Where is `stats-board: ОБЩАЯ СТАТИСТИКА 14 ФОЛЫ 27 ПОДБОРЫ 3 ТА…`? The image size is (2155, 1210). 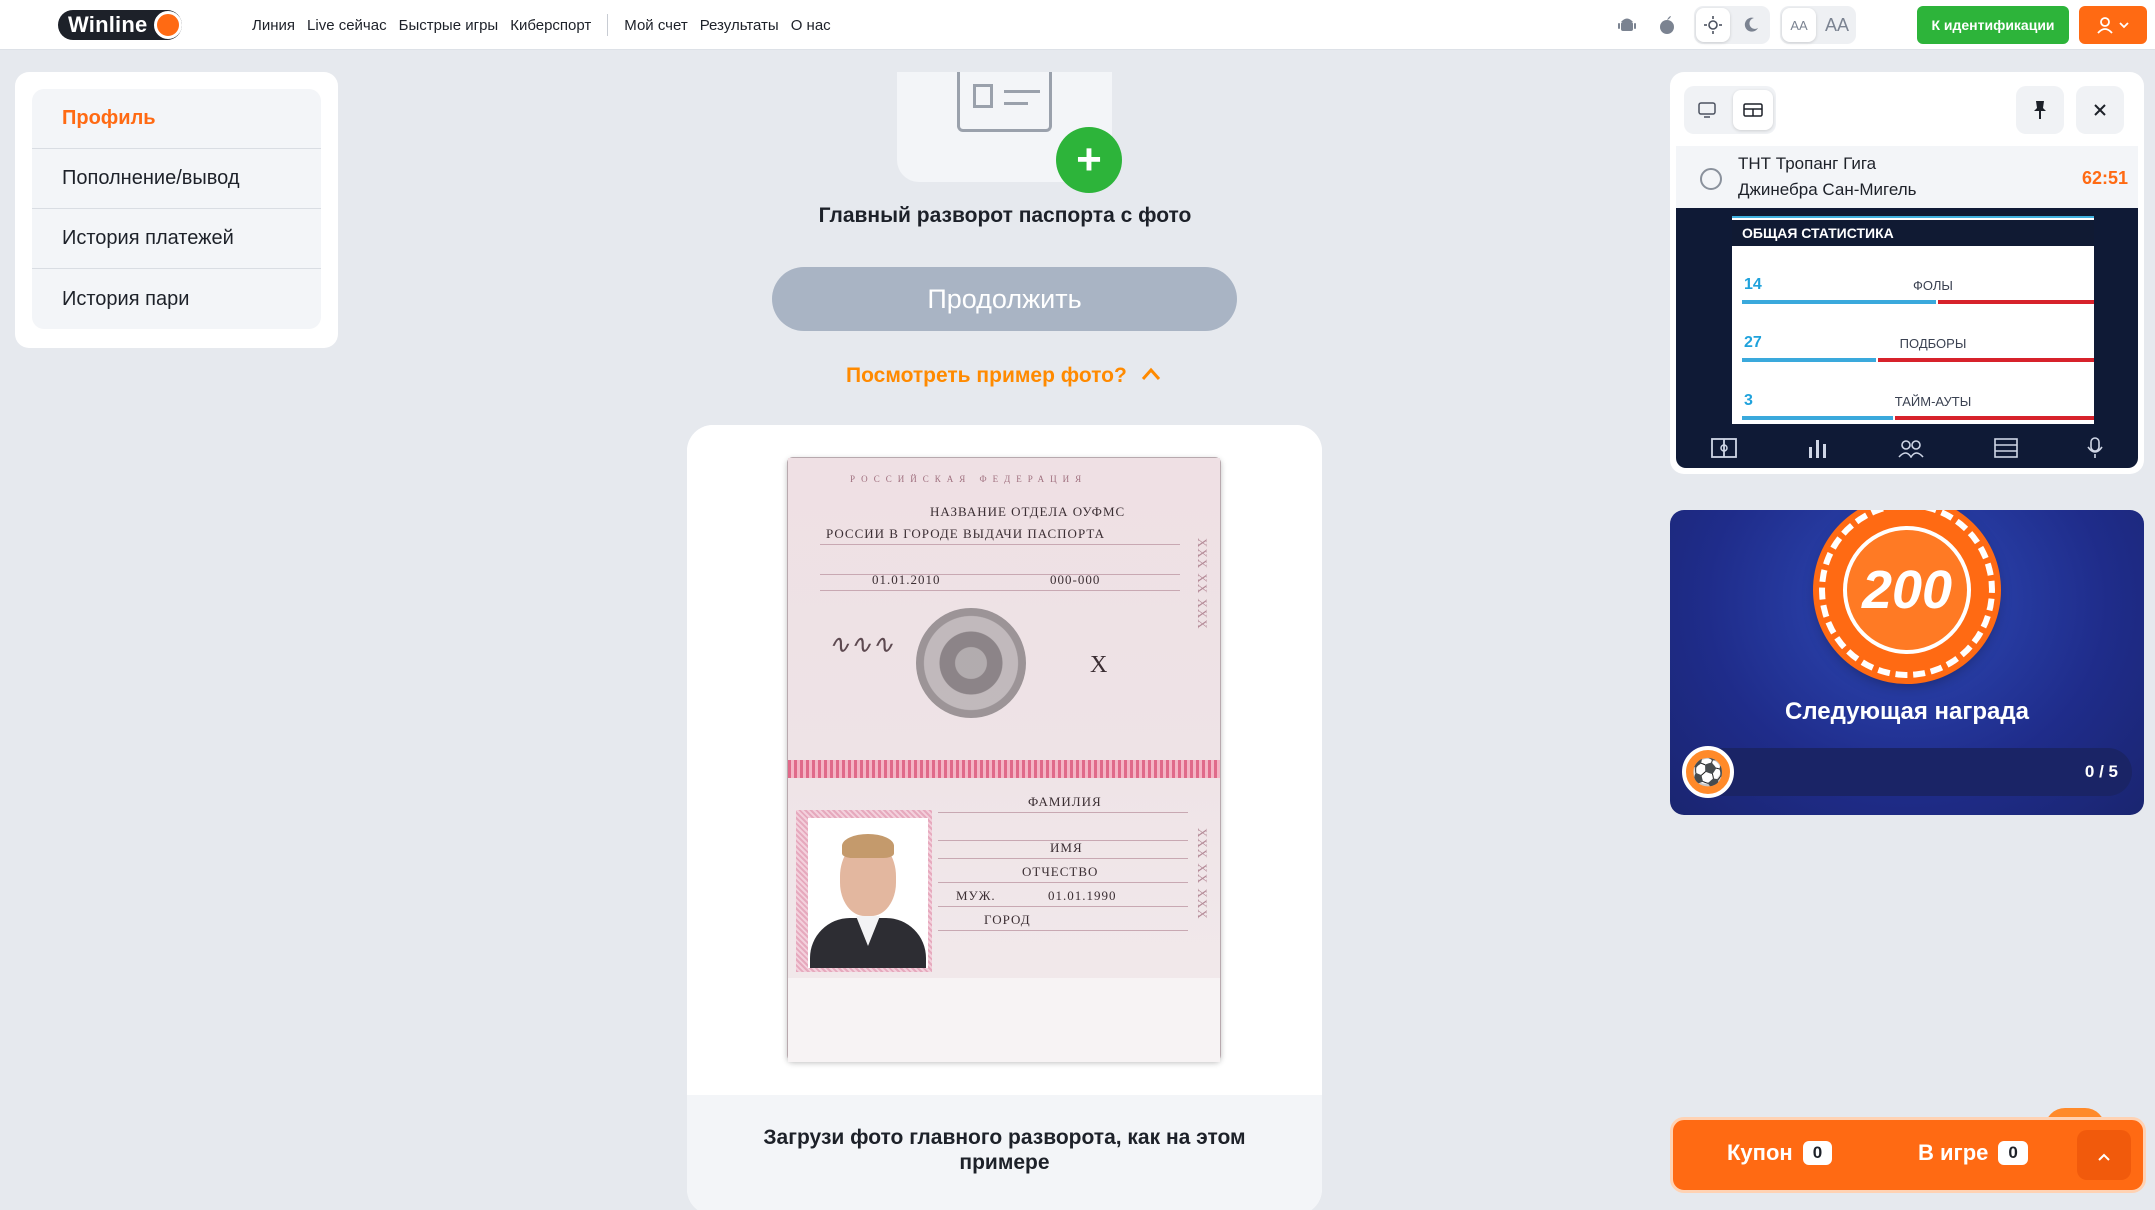
stats-board: ОБЩАЯ СТАТИСТИКА 14 ФОЛЫ 27 ПОДБОРЫ 3 ТА… is located at coordinates (1907, 338).